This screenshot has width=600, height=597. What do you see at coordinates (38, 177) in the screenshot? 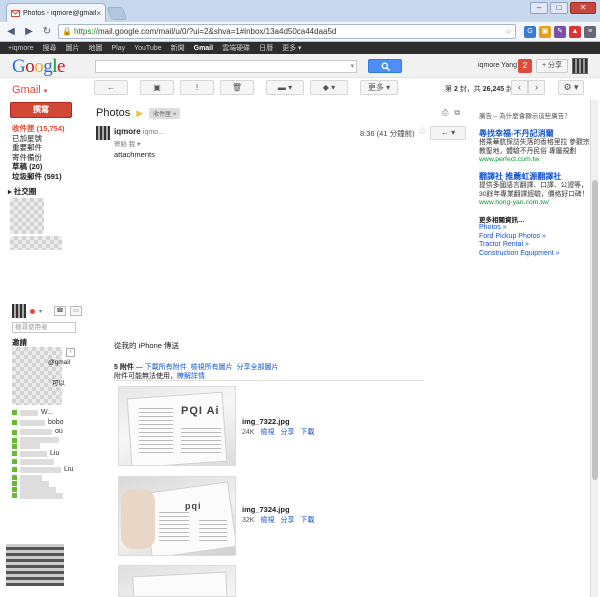
I see `sidebar-item: 垃圾郵件 (591)` at bounding box center [38, 177].